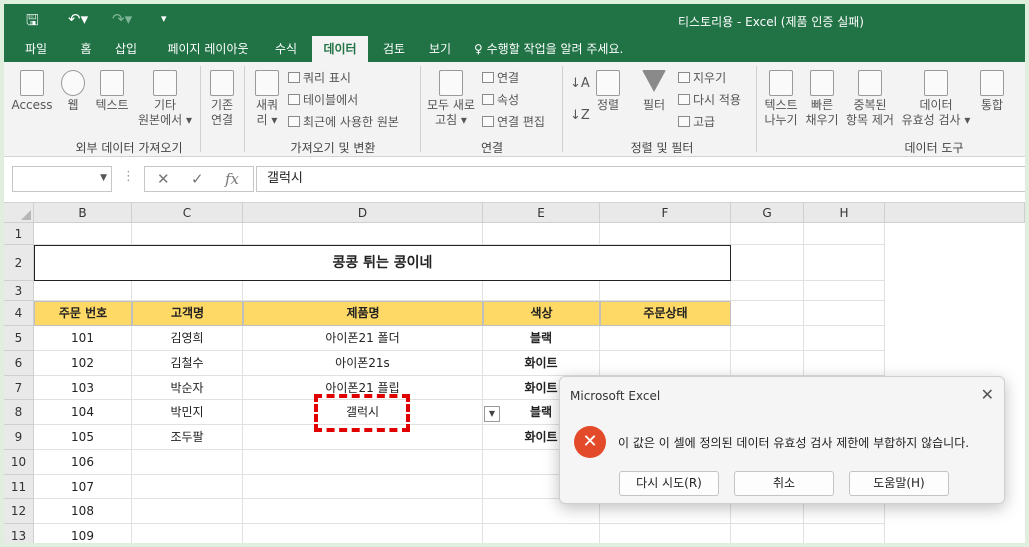  What do you see at coordinates (267, 99) in the screenshot?
I see `new-query-button: 새쿼 리 ▾` at bounding box center [267, 99].